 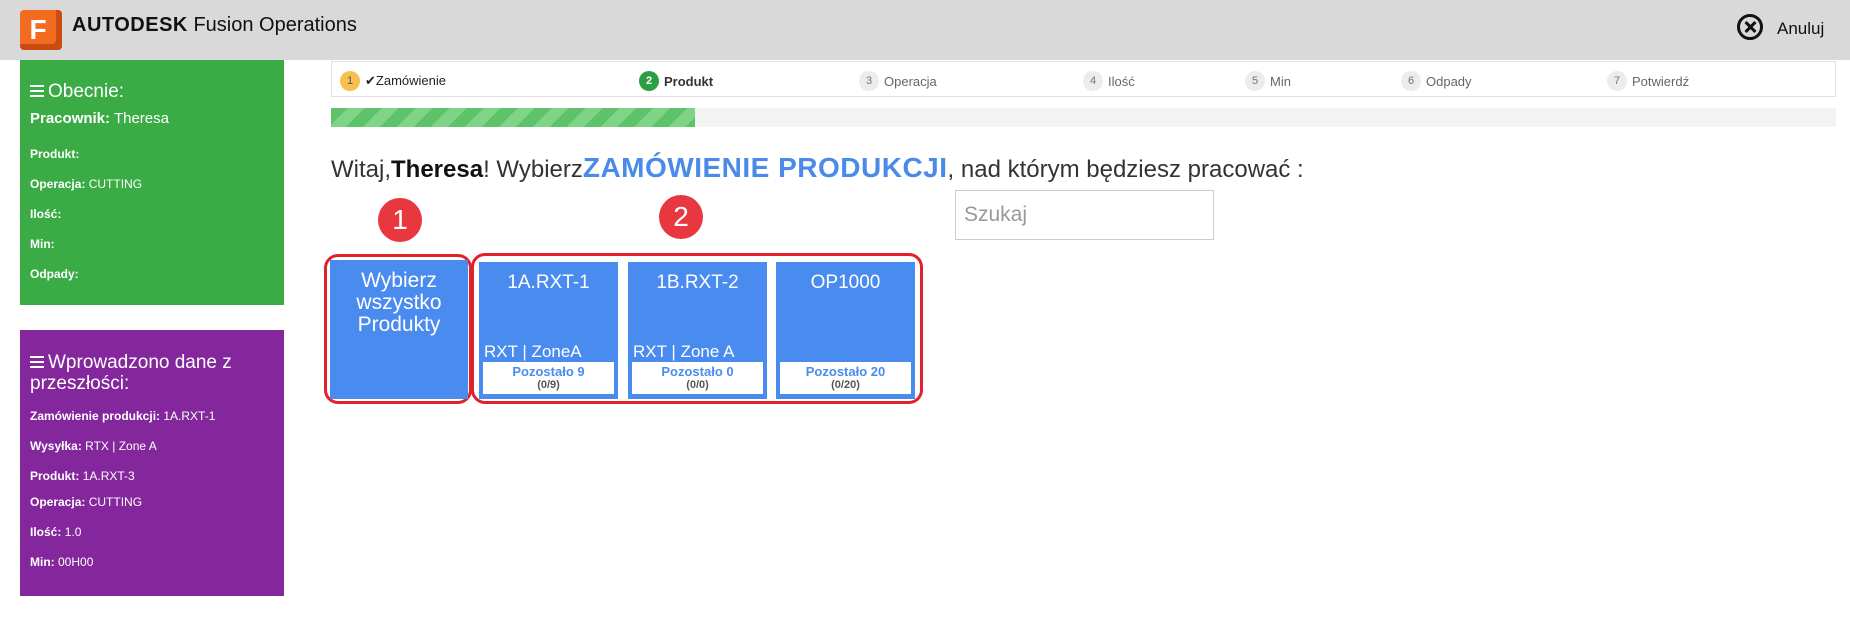 I want to click on history-row: Wysyłka: RTX | Zone A, so click(x=93, y=446).